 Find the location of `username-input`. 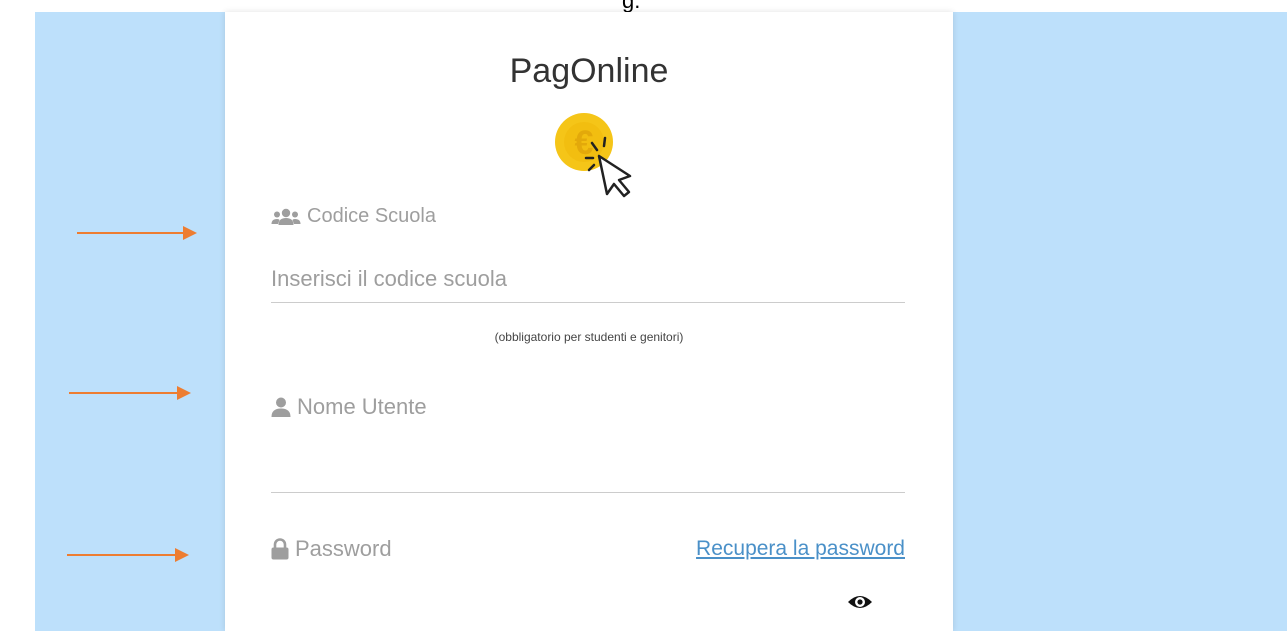

username-input is located at coordinates (588, 472).